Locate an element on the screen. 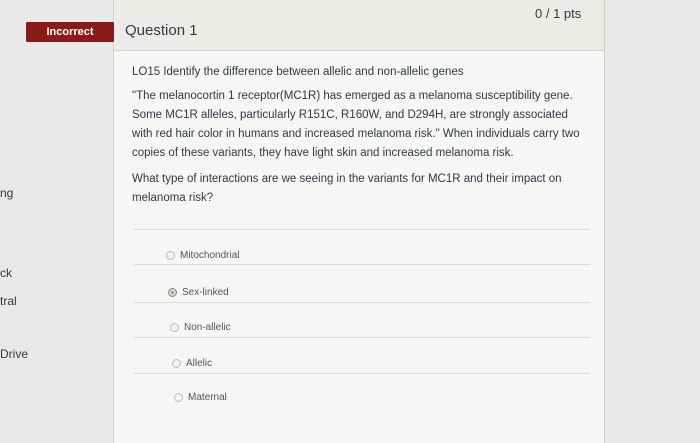 Image resolution: width=700 pixels, height=443 pixels. answer-label: Sex-linked is located at coordinates (205, 292).